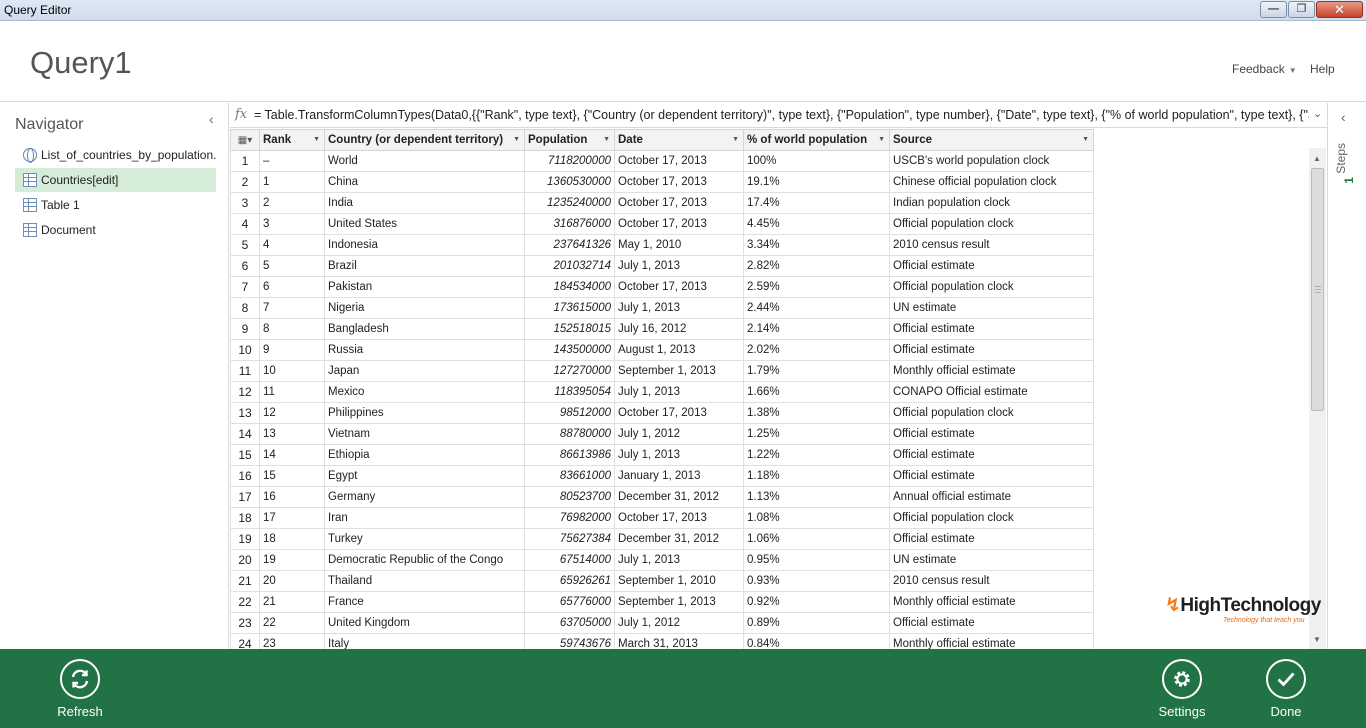 The height and width of the screenshot is (728, 1366). What do you see at coordinates (245, 560) in the screenshot?
I see `row-number: 20` at bounding box center [245, 560].